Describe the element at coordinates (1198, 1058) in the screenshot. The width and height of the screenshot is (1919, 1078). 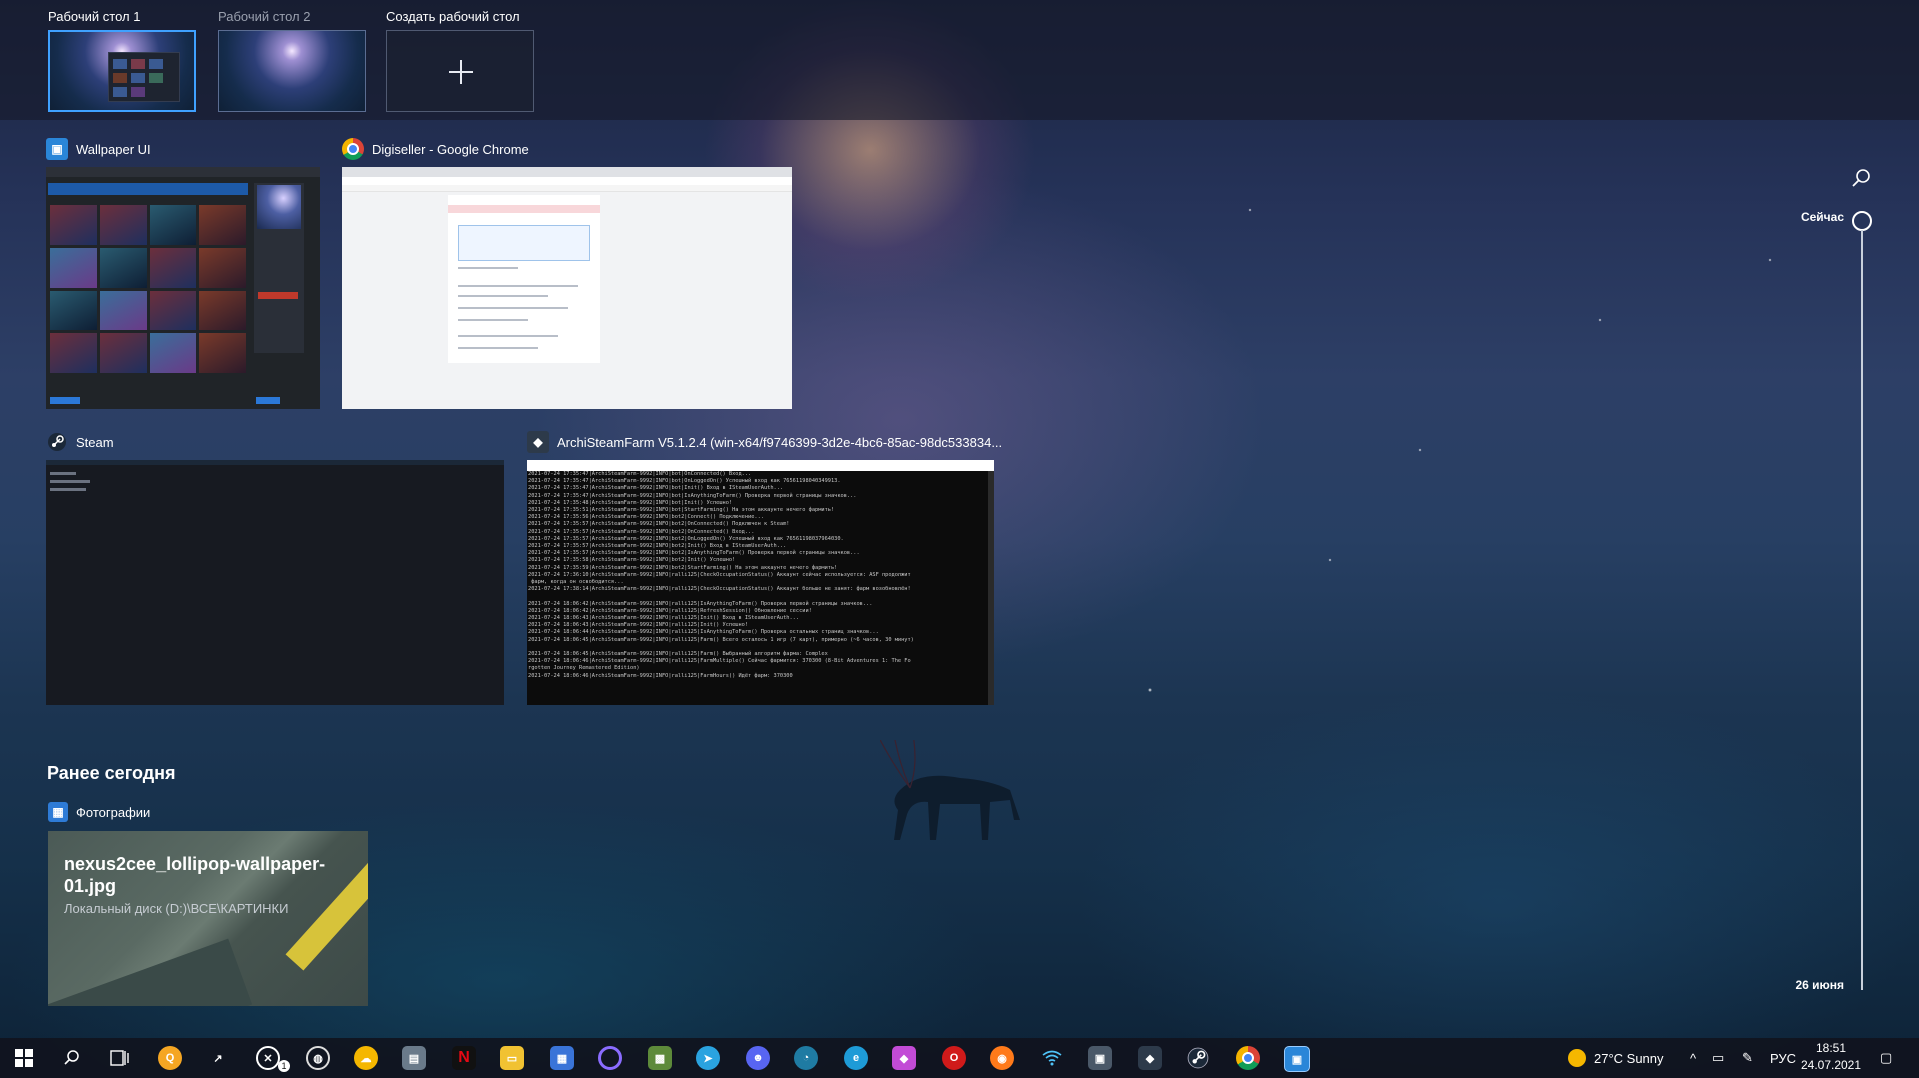
I see `taskbar-steam-icon` at that location.